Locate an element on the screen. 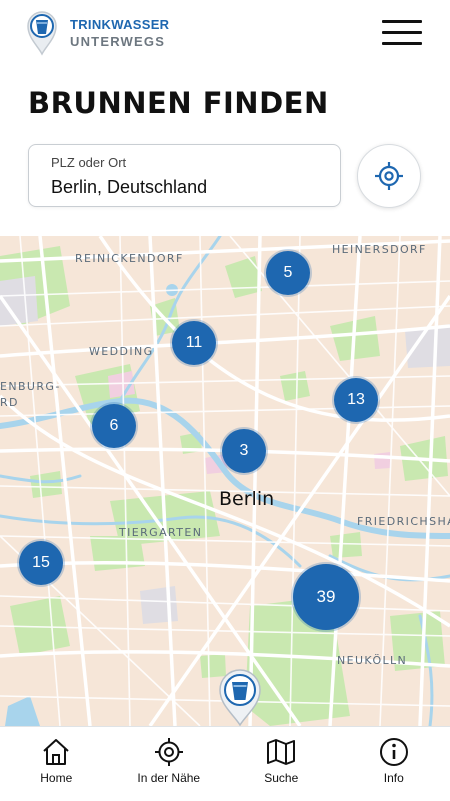 The image size is (450, 801). district-label: FRIEDRICHSHA is located at coordinates (403, 521).